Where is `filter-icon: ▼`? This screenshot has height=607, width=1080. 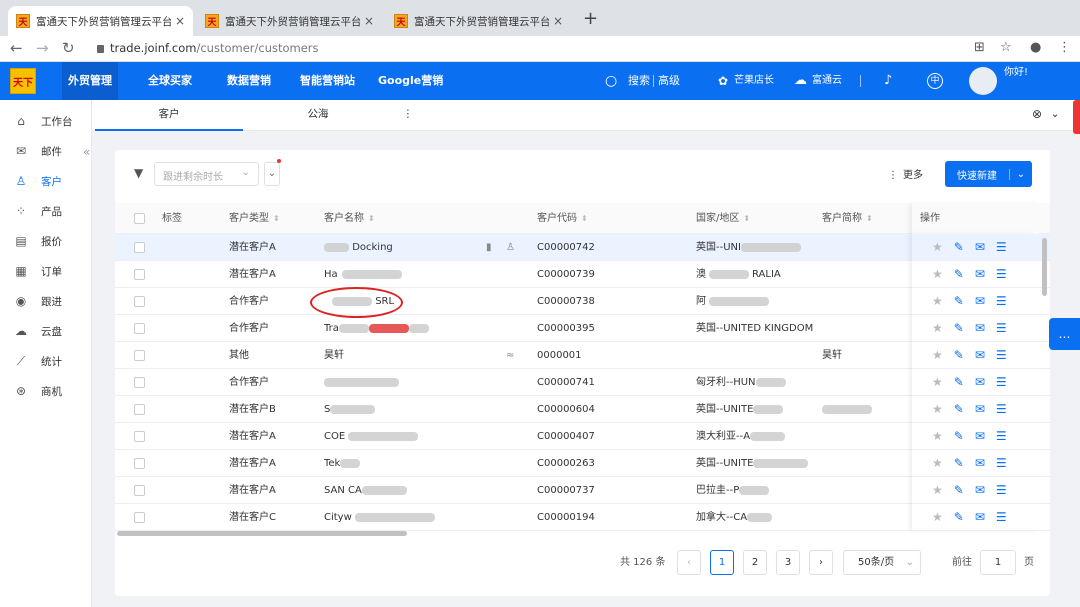 filter-icon: ▼ is located at coordinates (138, 173).